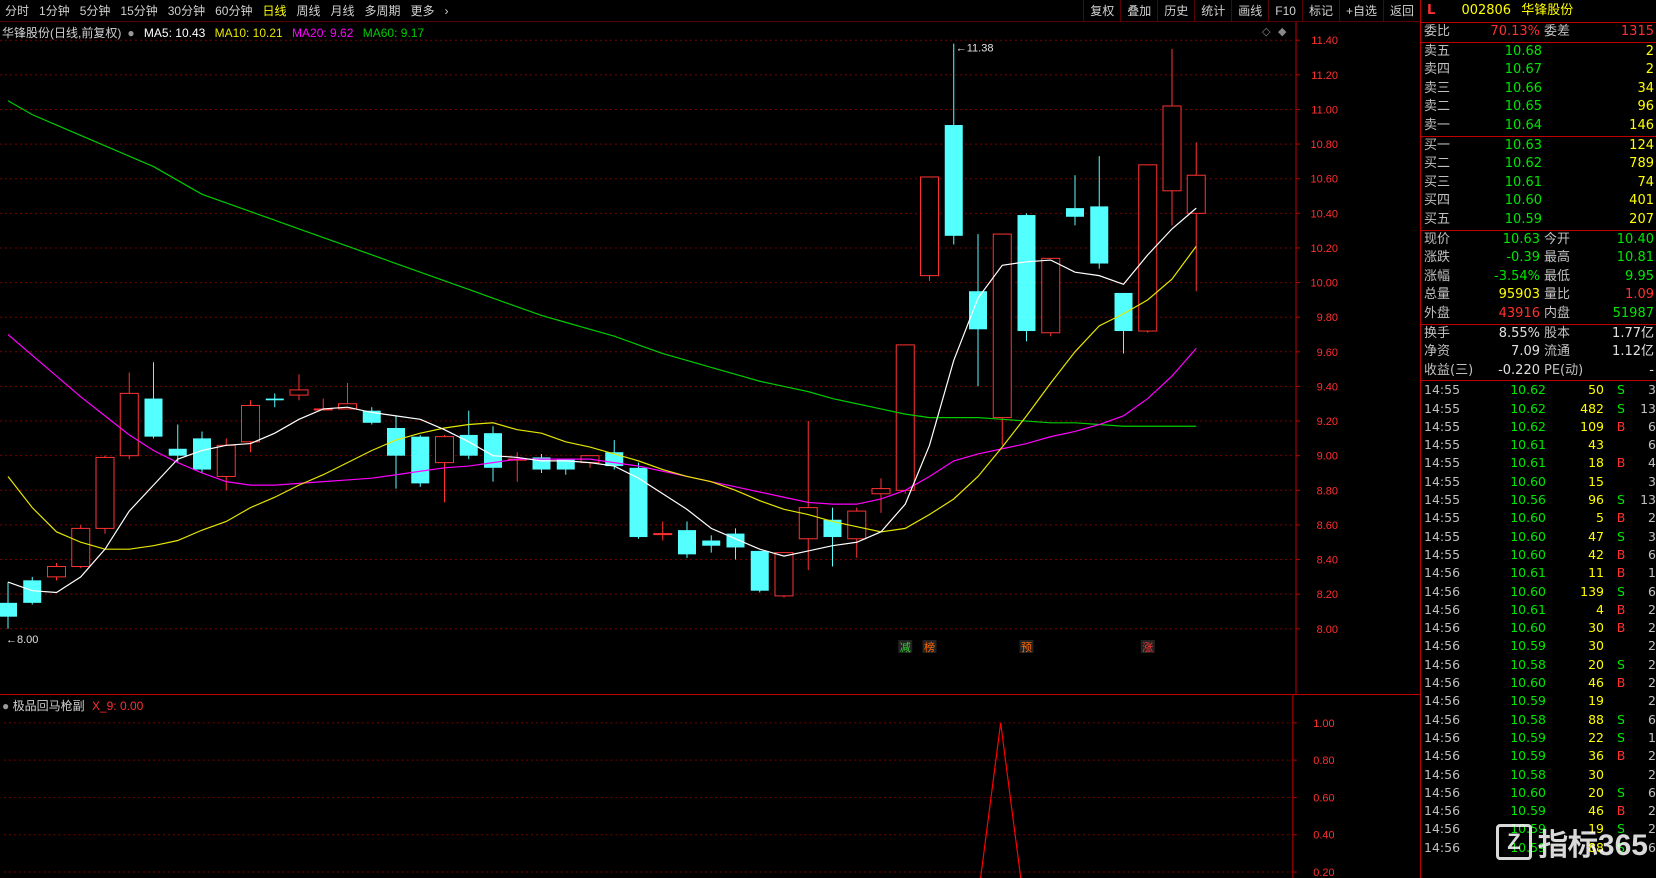 The image size is (1656, 878). What do you see at coordinates (1523, 125) in the screenshot?
I see `level-price: 10.64` at bounding box center [1523, 125].